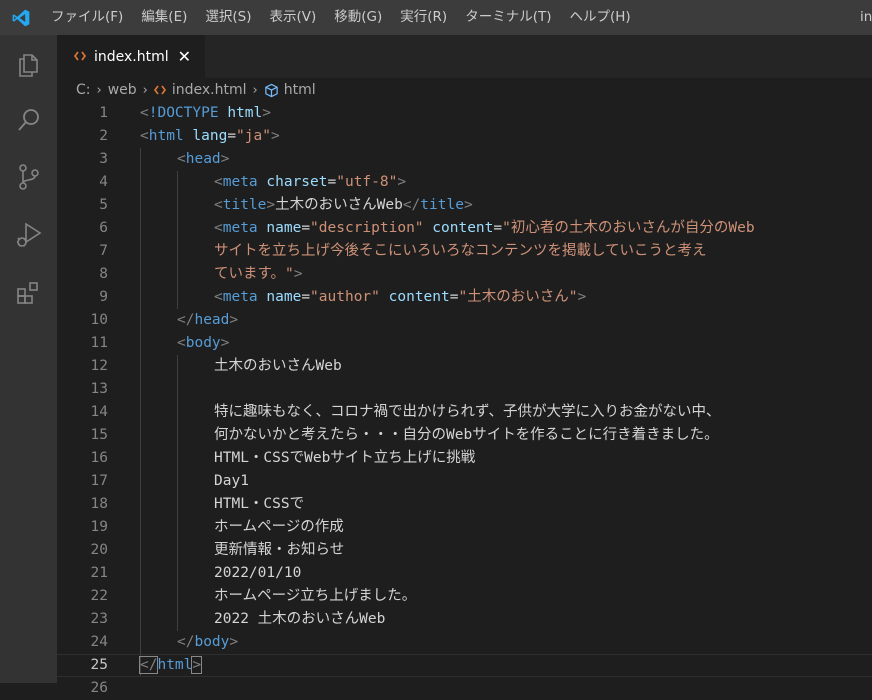 The width and height of the screenshot is (872, 700). What do you see at coordinates (464, 481) in the screenshot?
I see `code-line: 17 Day1` at bounding box center [464, 481].